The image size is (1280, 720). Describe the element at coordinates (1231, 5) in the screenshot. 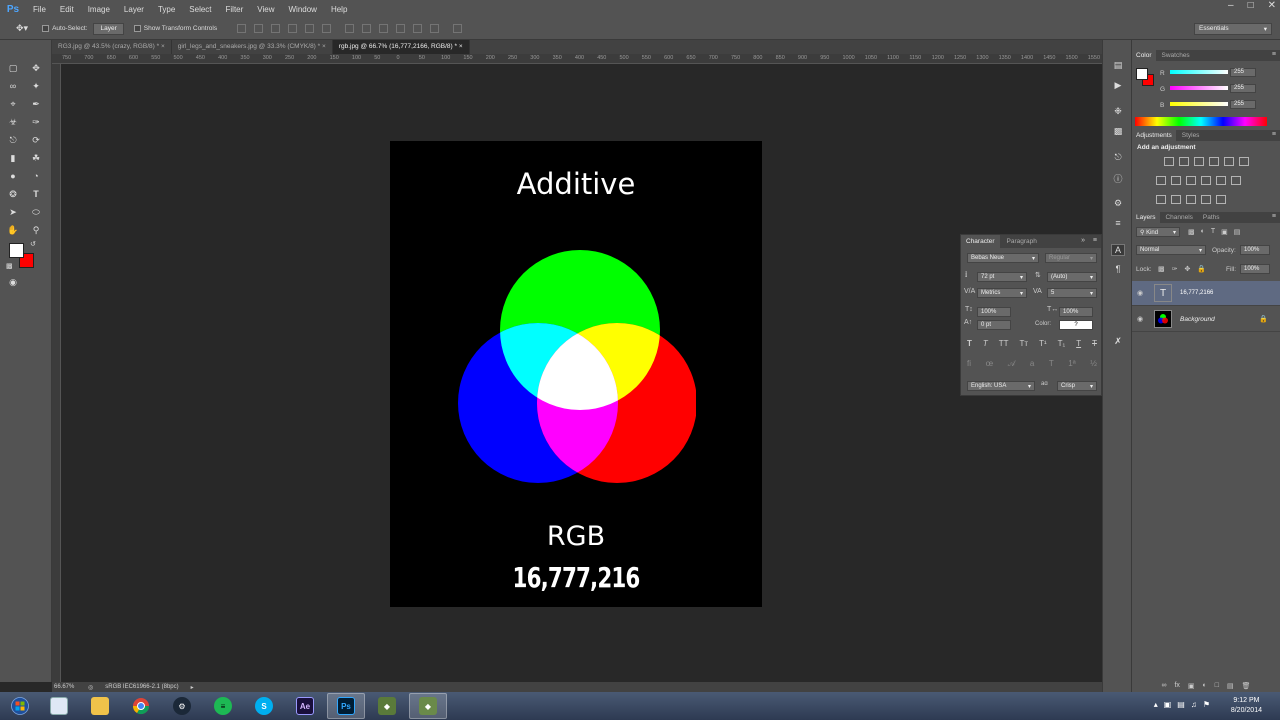

I see `minimize-icon: –` at that location.